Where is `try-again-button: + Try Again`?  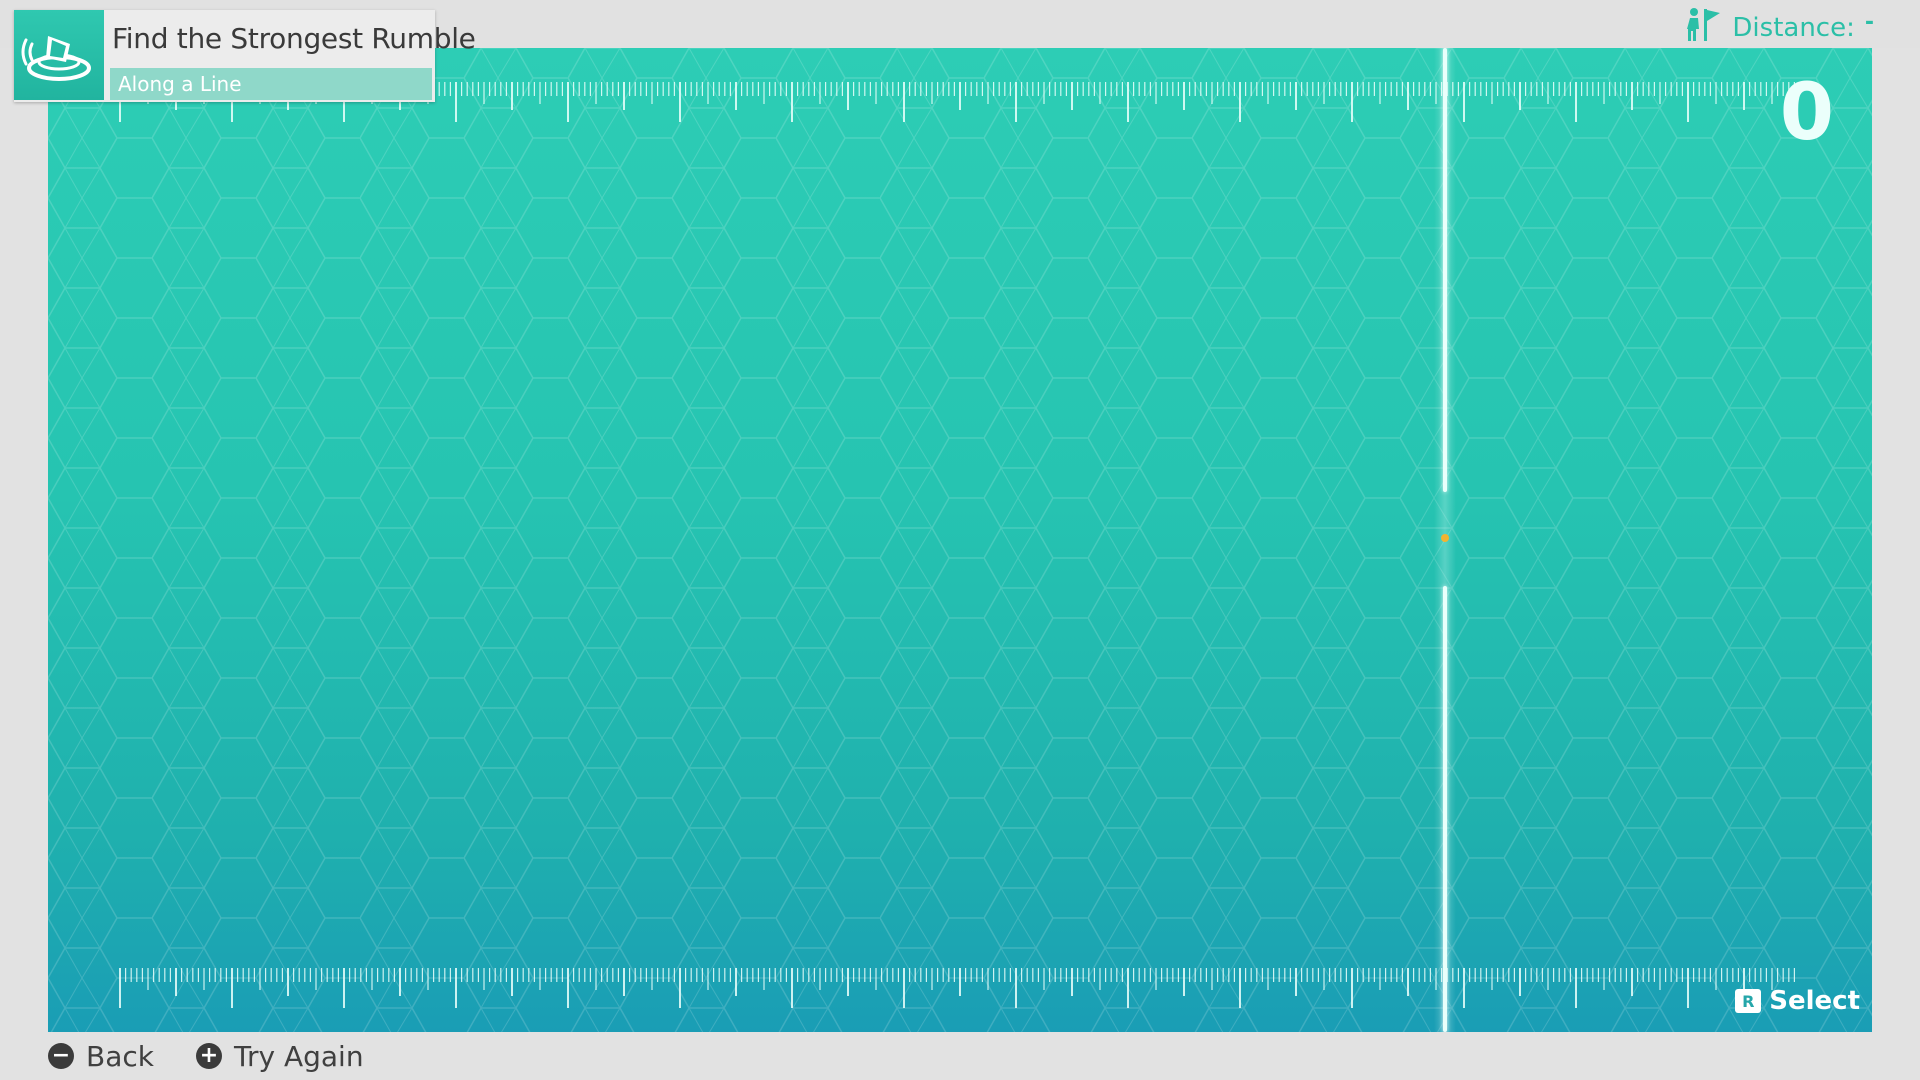
try-again-button: + Try Again is located at coordinates (280, 1056).